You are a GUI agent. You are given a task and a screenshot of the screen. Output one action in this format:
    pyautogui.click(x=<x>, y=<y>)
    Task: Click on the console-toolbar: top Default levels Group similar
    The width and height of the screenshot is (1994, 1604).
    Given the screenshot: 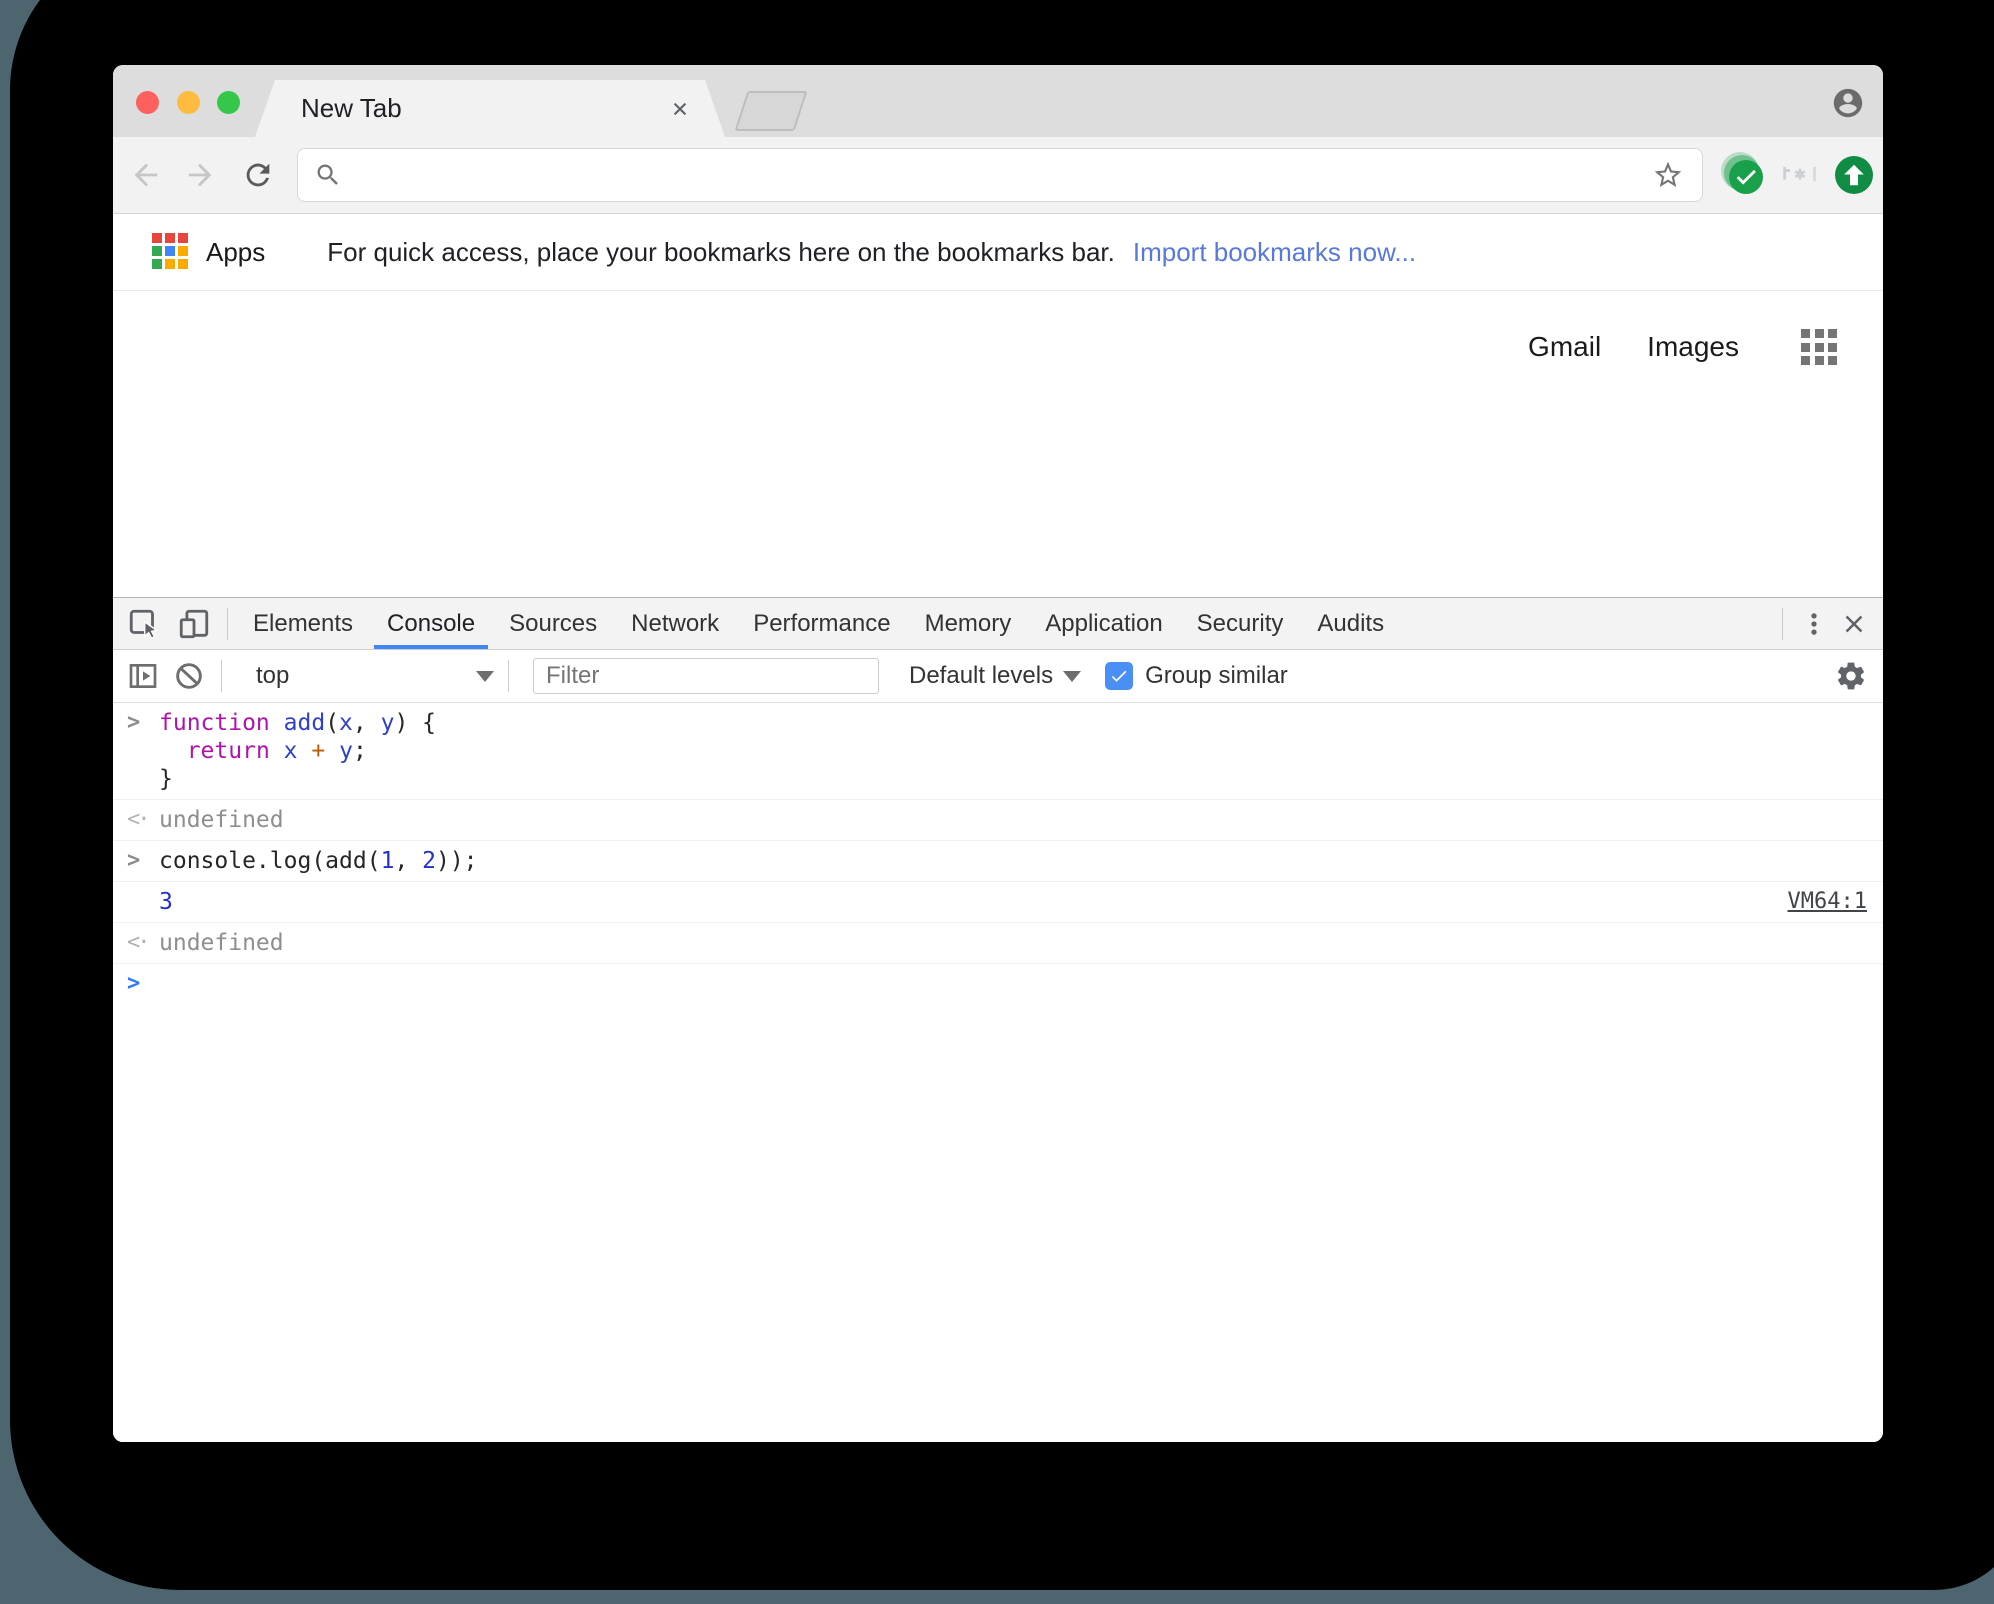 What is the action you would take?
    pyautogui.click(x=998, y=676)
    